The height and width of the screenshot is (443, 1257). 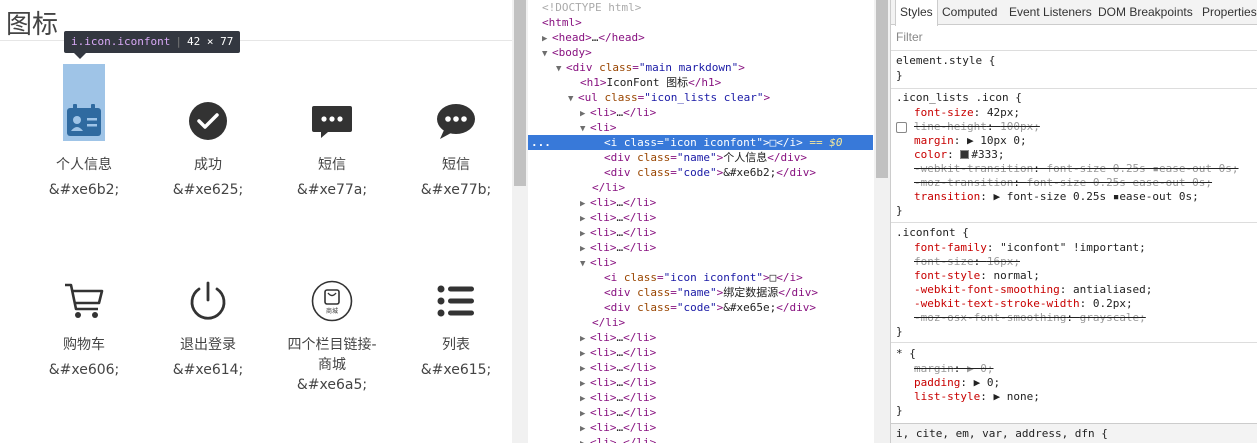 I want to click on style-prop: font-size: 16px;, so click(x=967, y=262).